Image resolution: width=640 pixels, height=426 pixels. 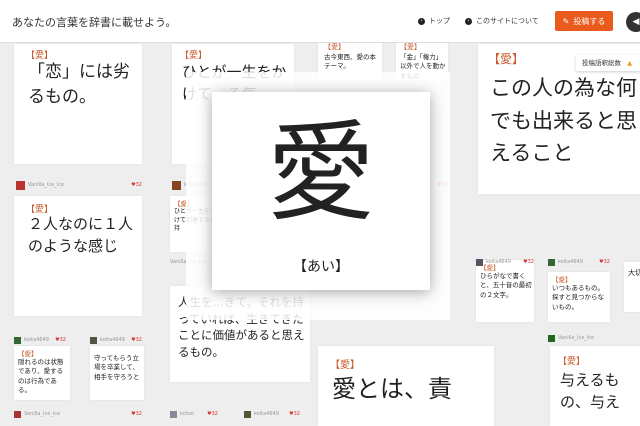 I want to click on definition-card: 【愛】 愛とは、責, so click(x=406, y=386).